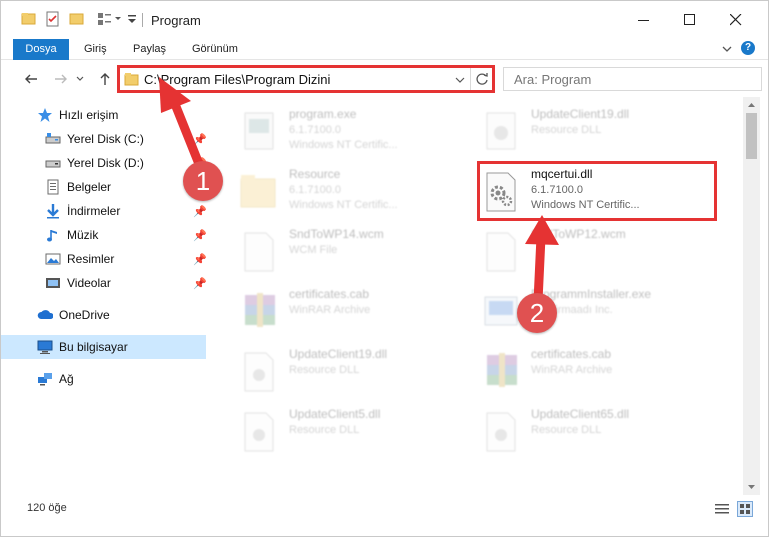 This screenshot has height=538, width=769. Describe the element at coordinates (537, 313) in the screenshot. I see `annotation-badge-2: 2` at that location.